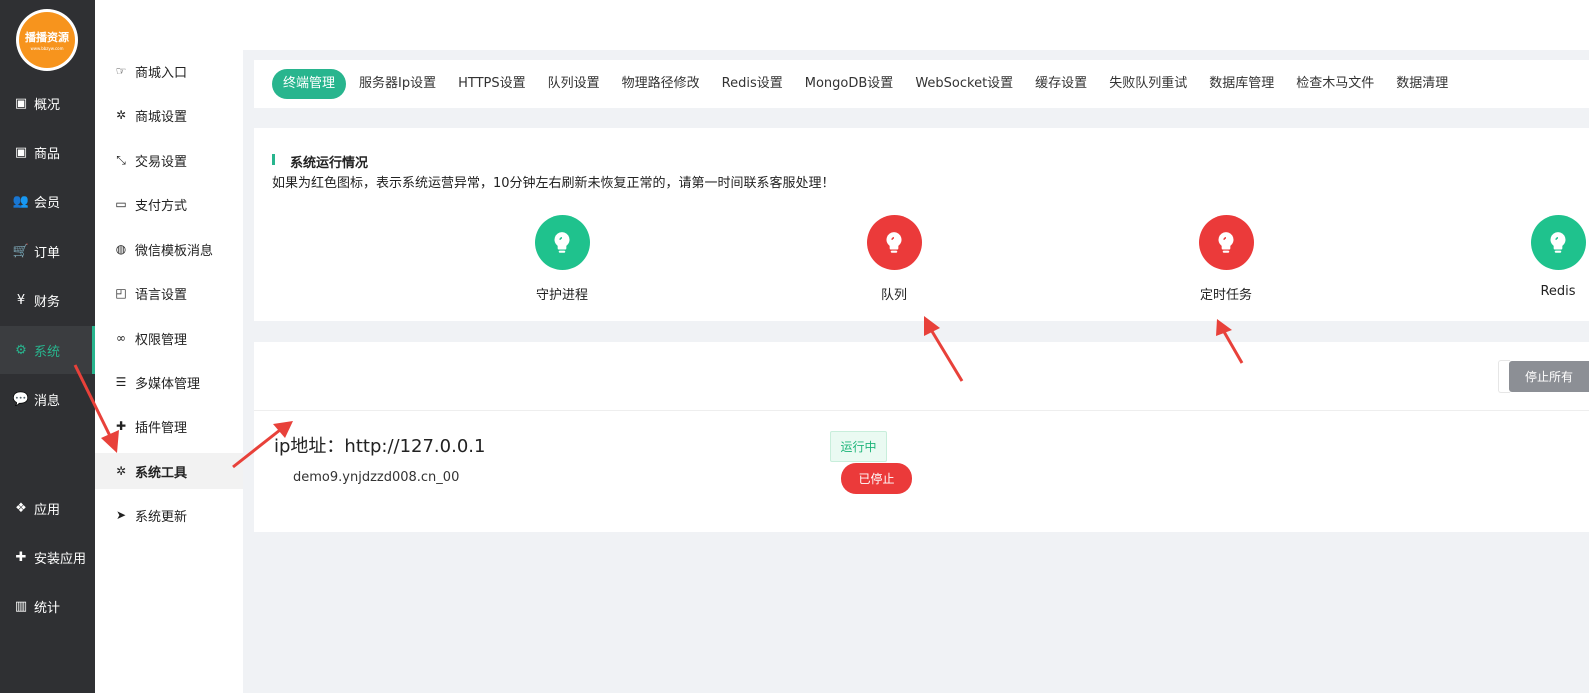  Describe the element at coordinates (161, 428) in the screenshot. I see `subnav-item-label: 插件管理` at that location.